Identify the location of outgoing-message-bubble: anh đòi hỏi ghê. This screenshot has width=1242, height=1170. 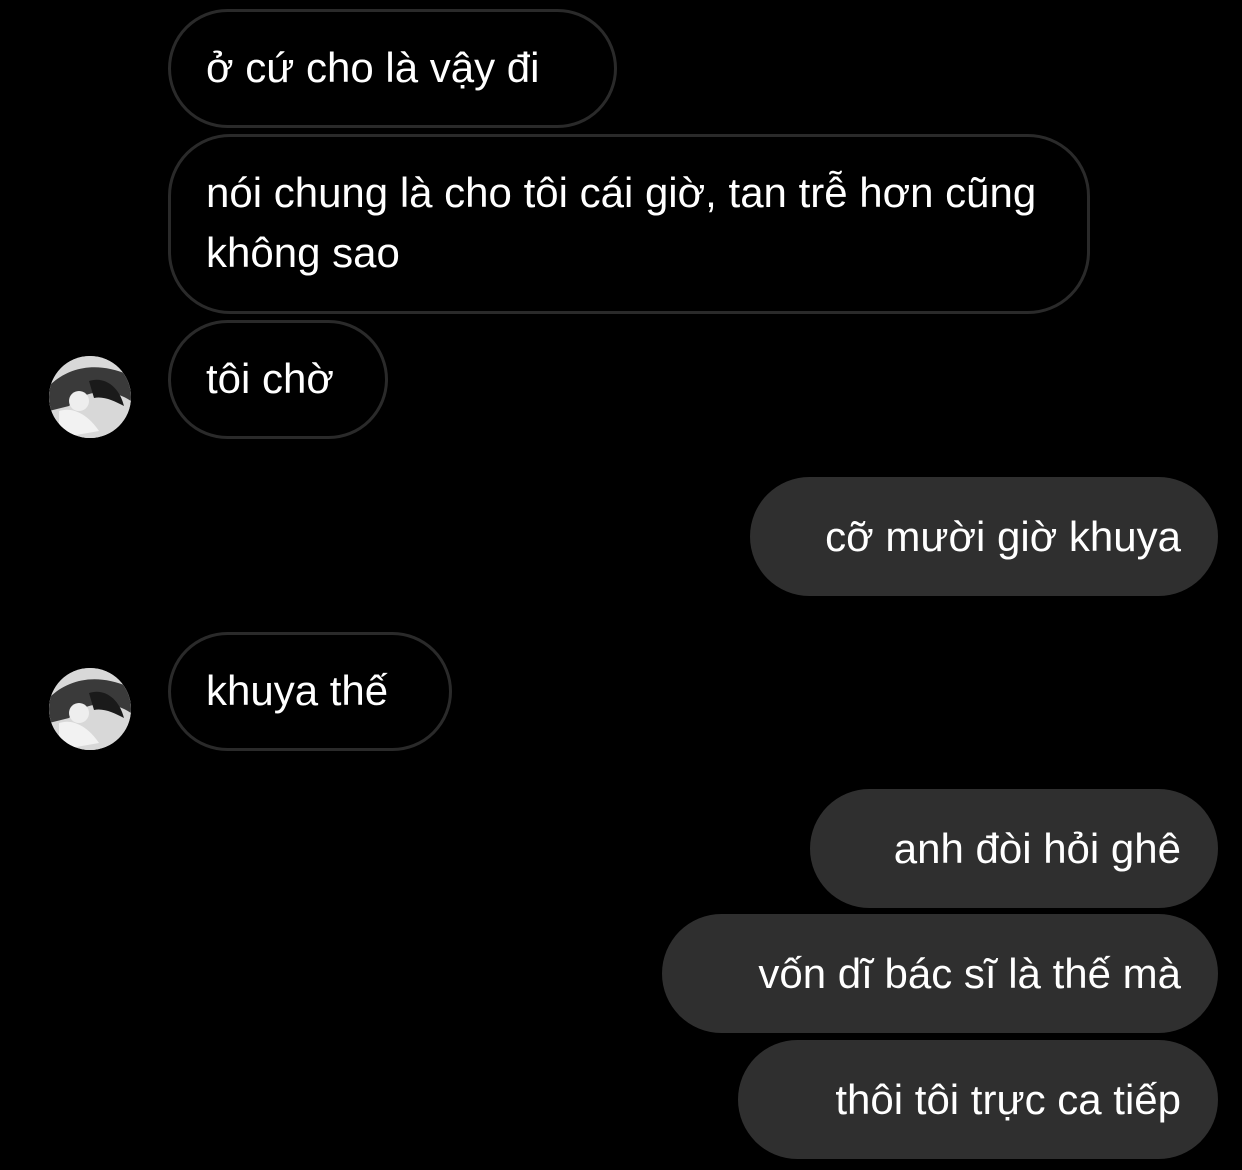
(1014, 848).